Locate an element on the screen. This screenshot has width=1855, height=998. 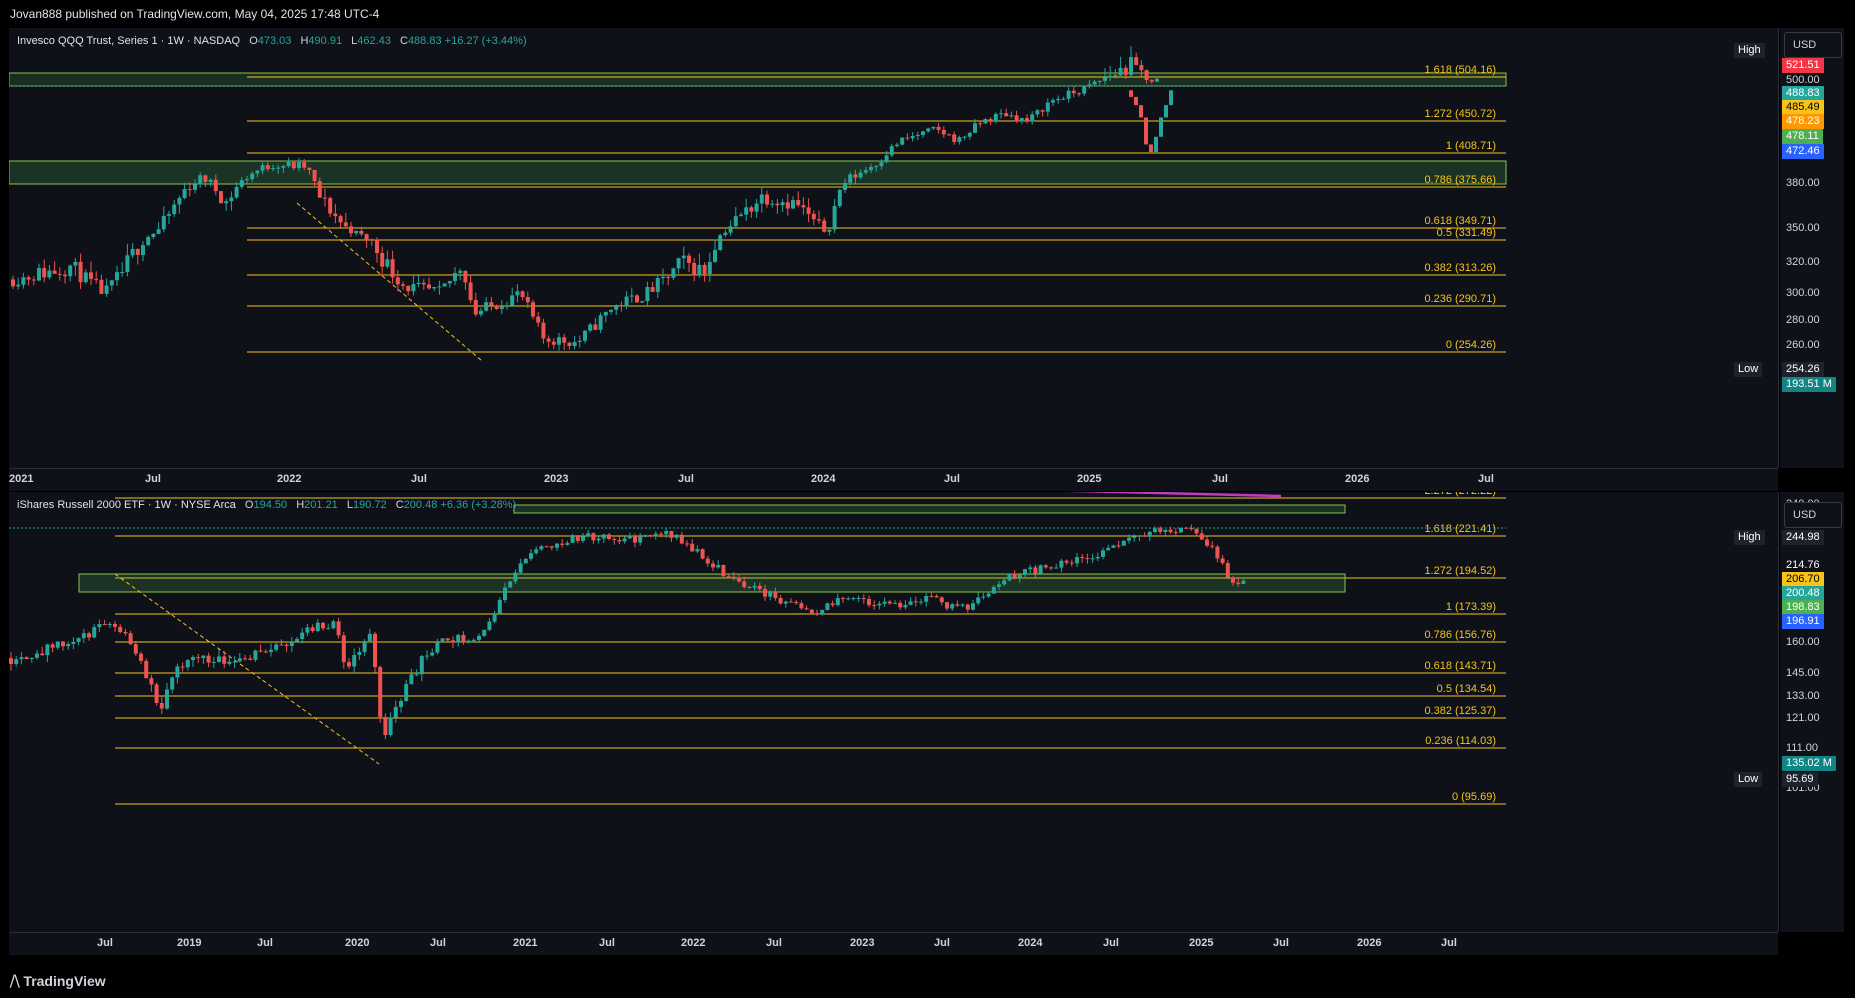
iwm-currency-button: USD is located at coordinates (1813, 515).